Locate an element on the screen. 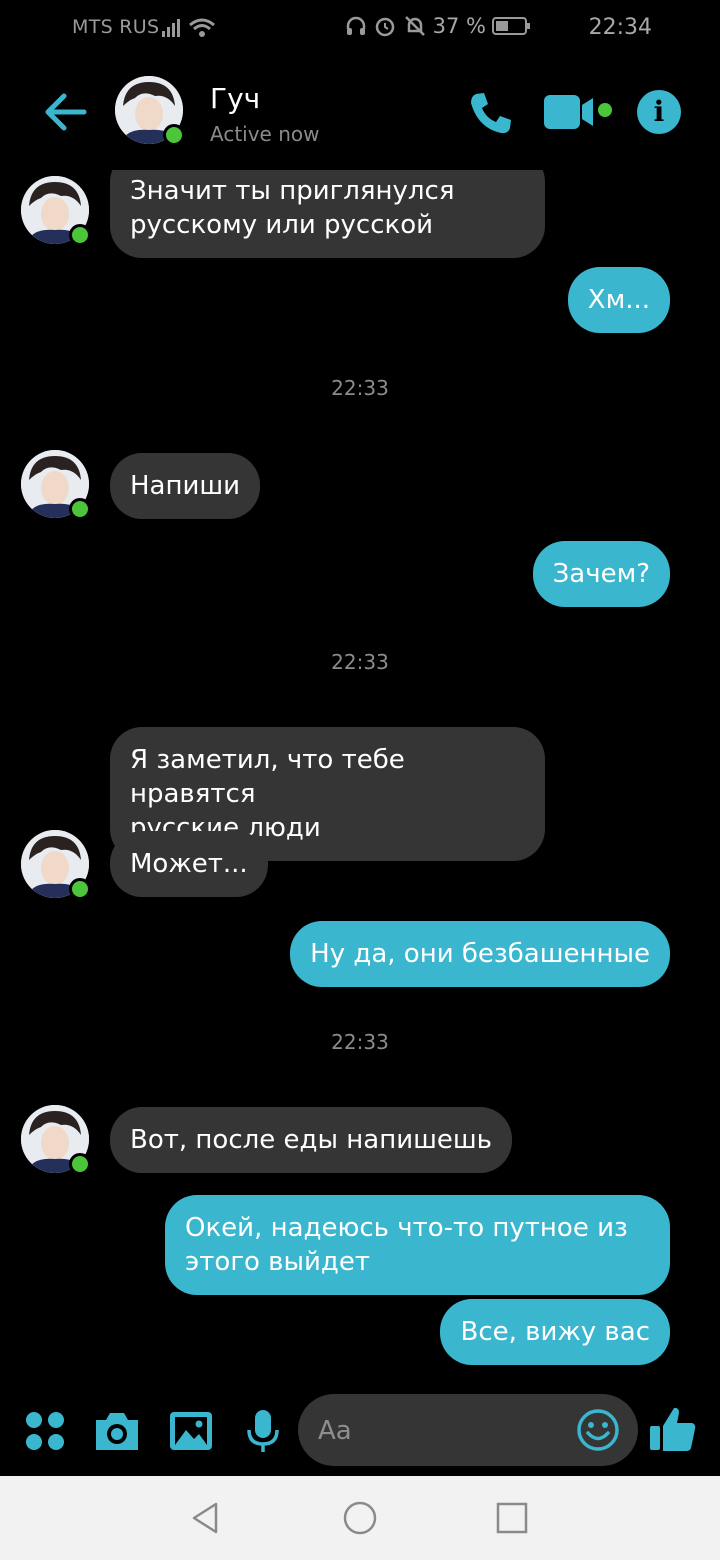 This screenshot has width=720, height=1560. battery-percent: 37 % is located at coordinates (459, 26).